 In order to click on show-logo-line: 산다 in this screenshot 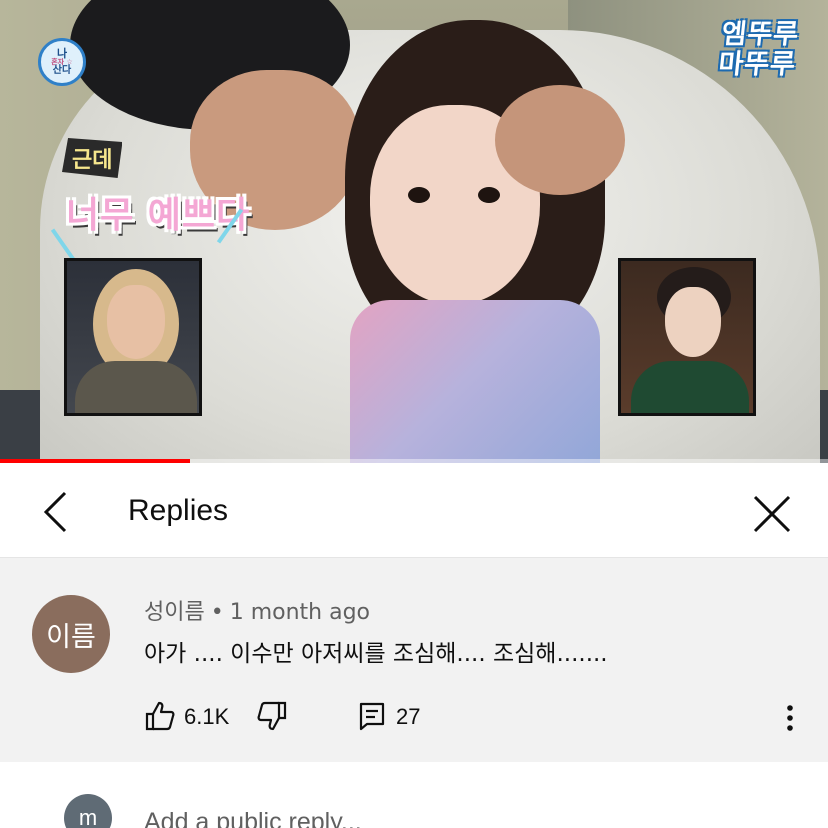, I will do `click(62, 70)`.